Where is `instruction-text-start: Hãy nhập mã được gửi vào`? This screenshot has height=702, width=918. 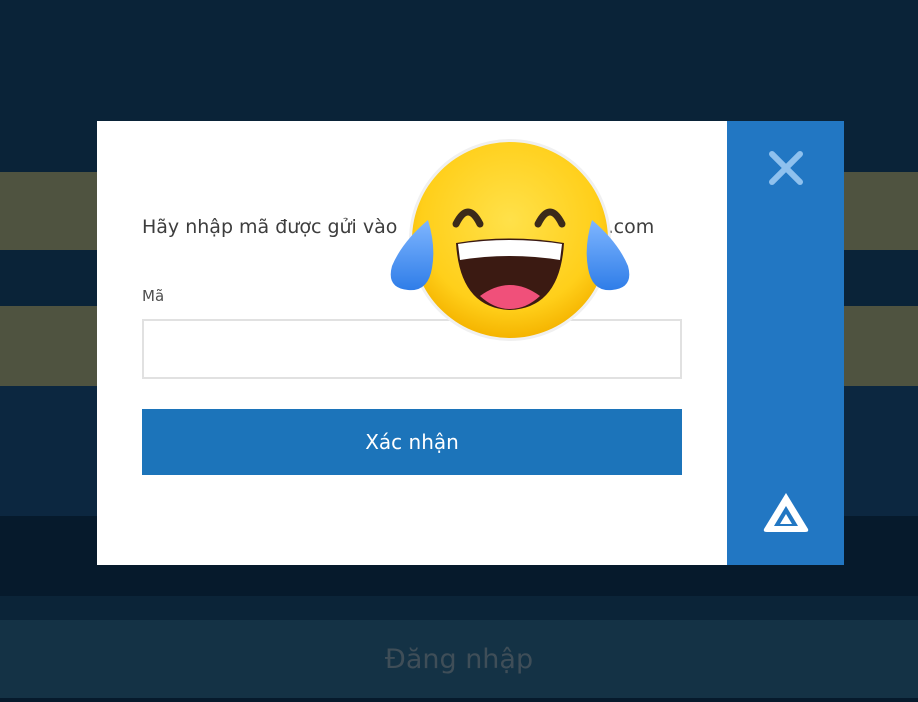 instruction-text-start: Hãy nhập mã được gửi vào is located at coordinates (270, 227).